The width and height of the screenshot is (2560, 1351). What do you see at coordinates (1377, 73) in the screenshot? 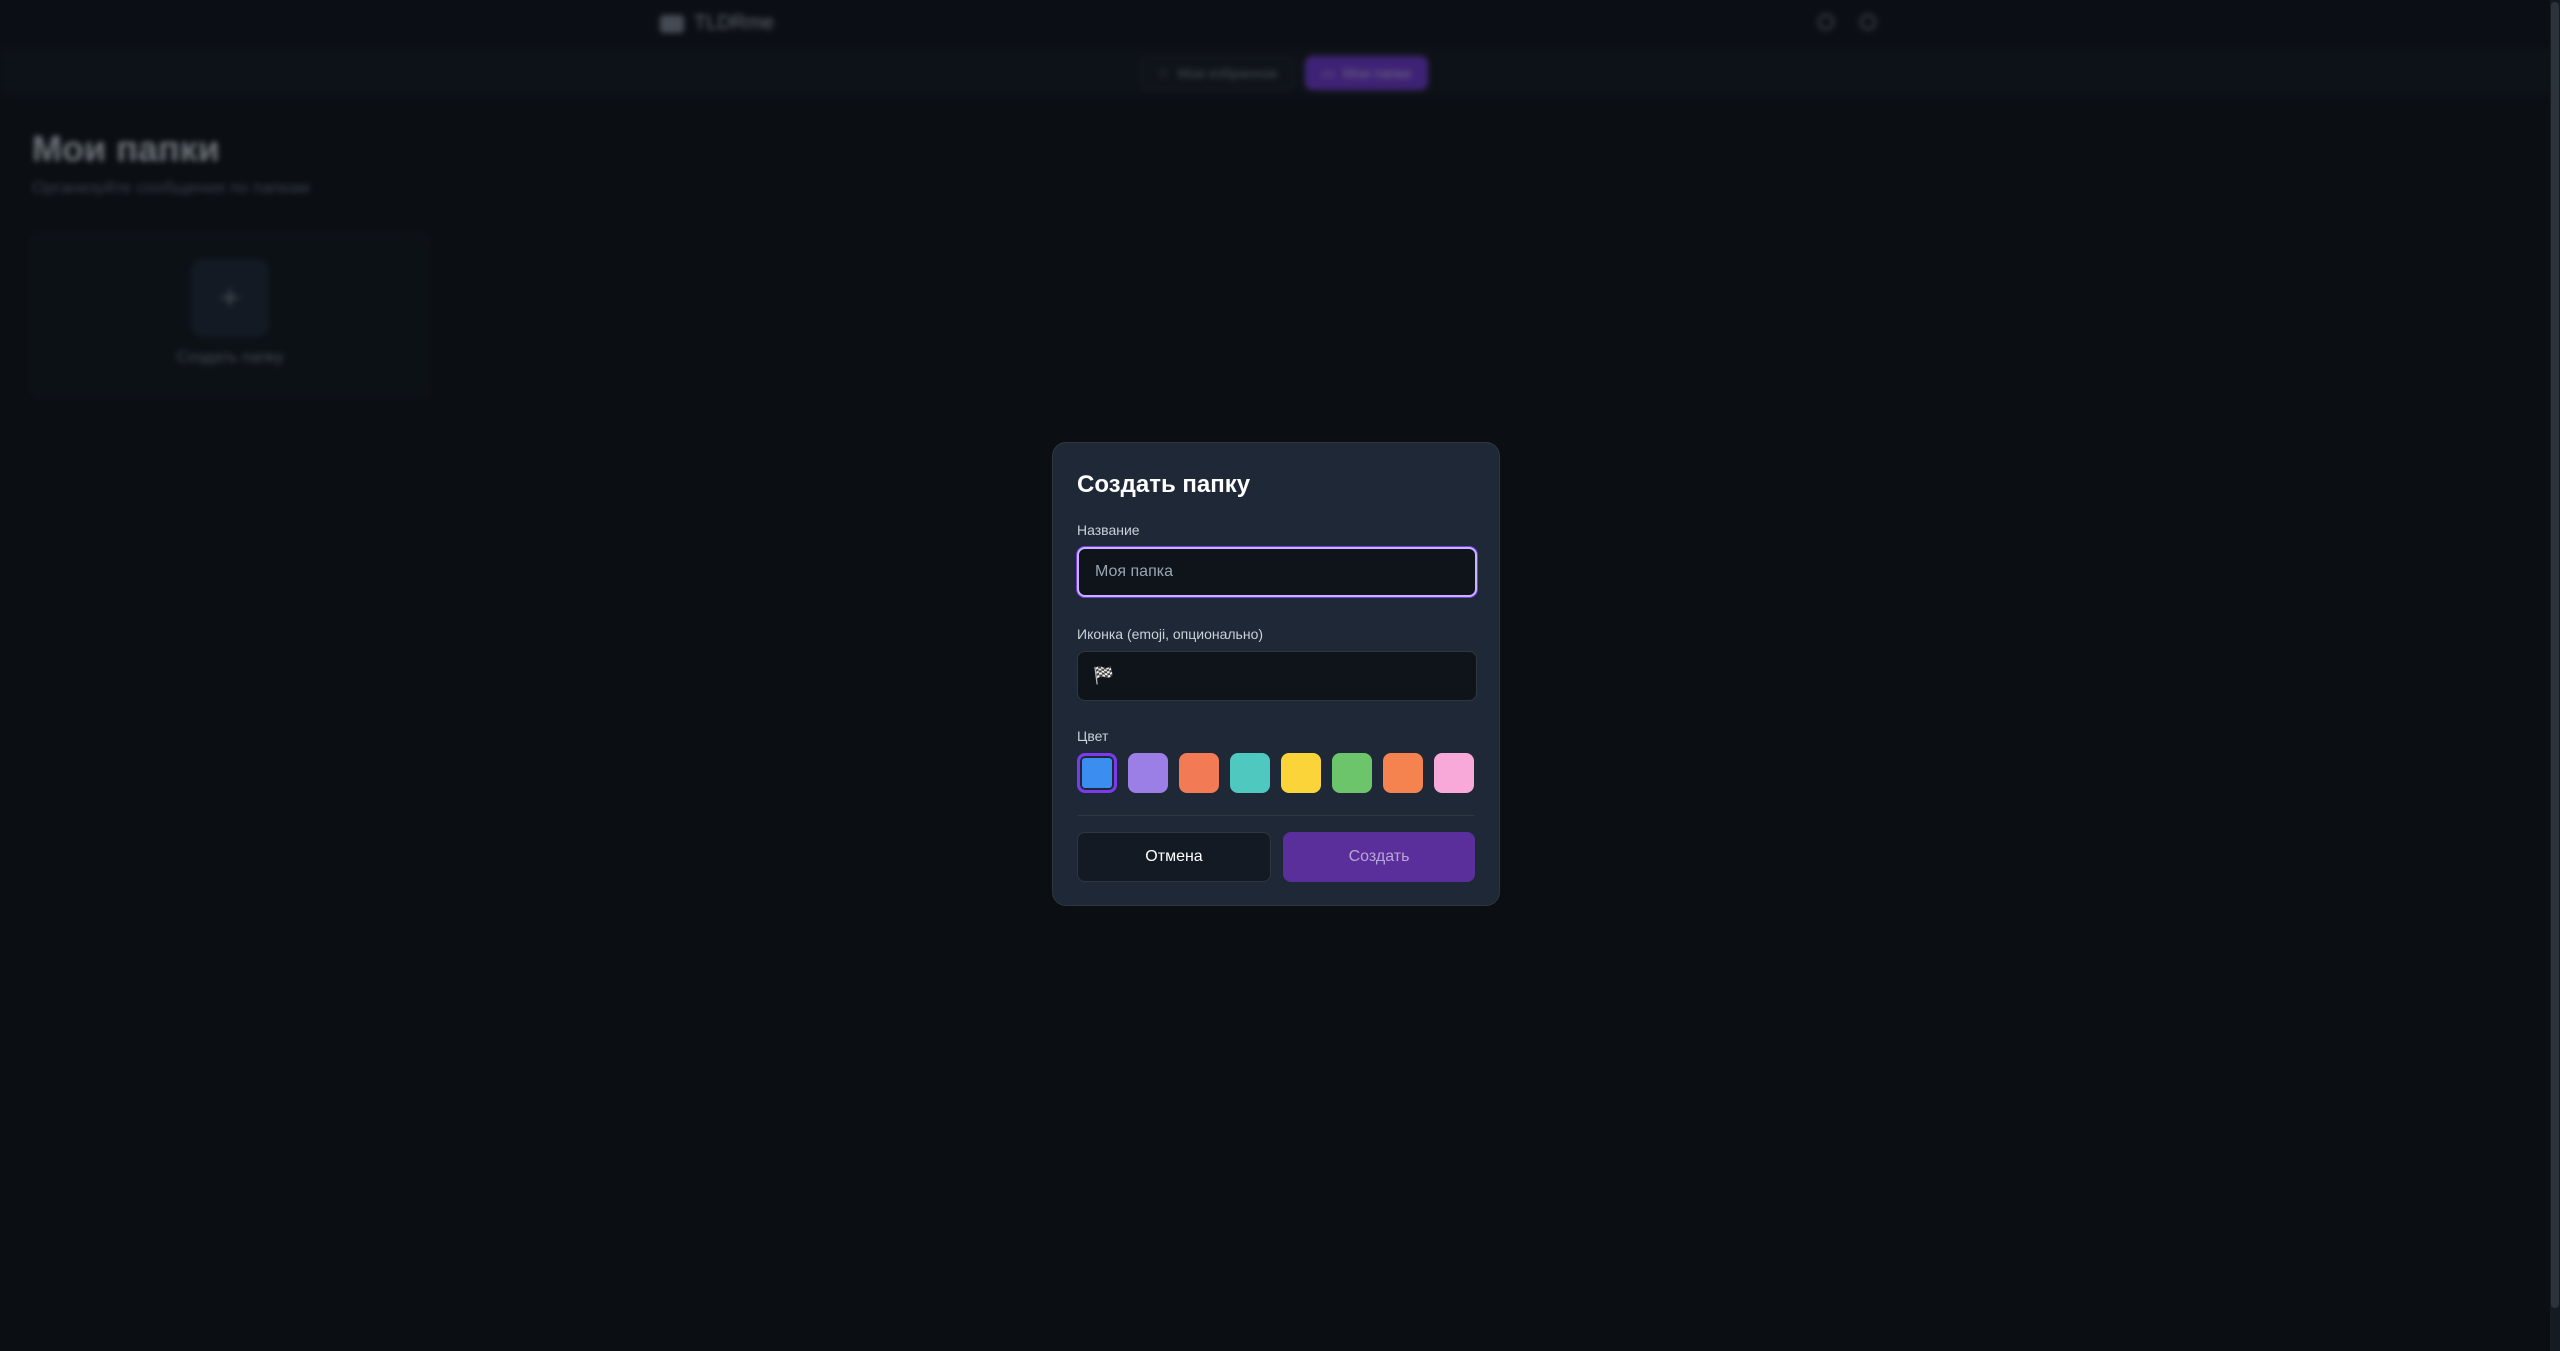
I see `tab-folders-label: Мои папки` at bounding box center [1377, 73].